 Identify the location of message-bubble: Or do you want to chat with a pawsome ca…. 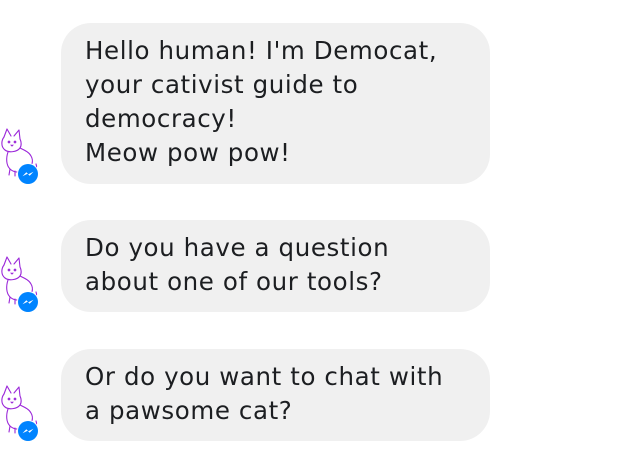
(275, 395).